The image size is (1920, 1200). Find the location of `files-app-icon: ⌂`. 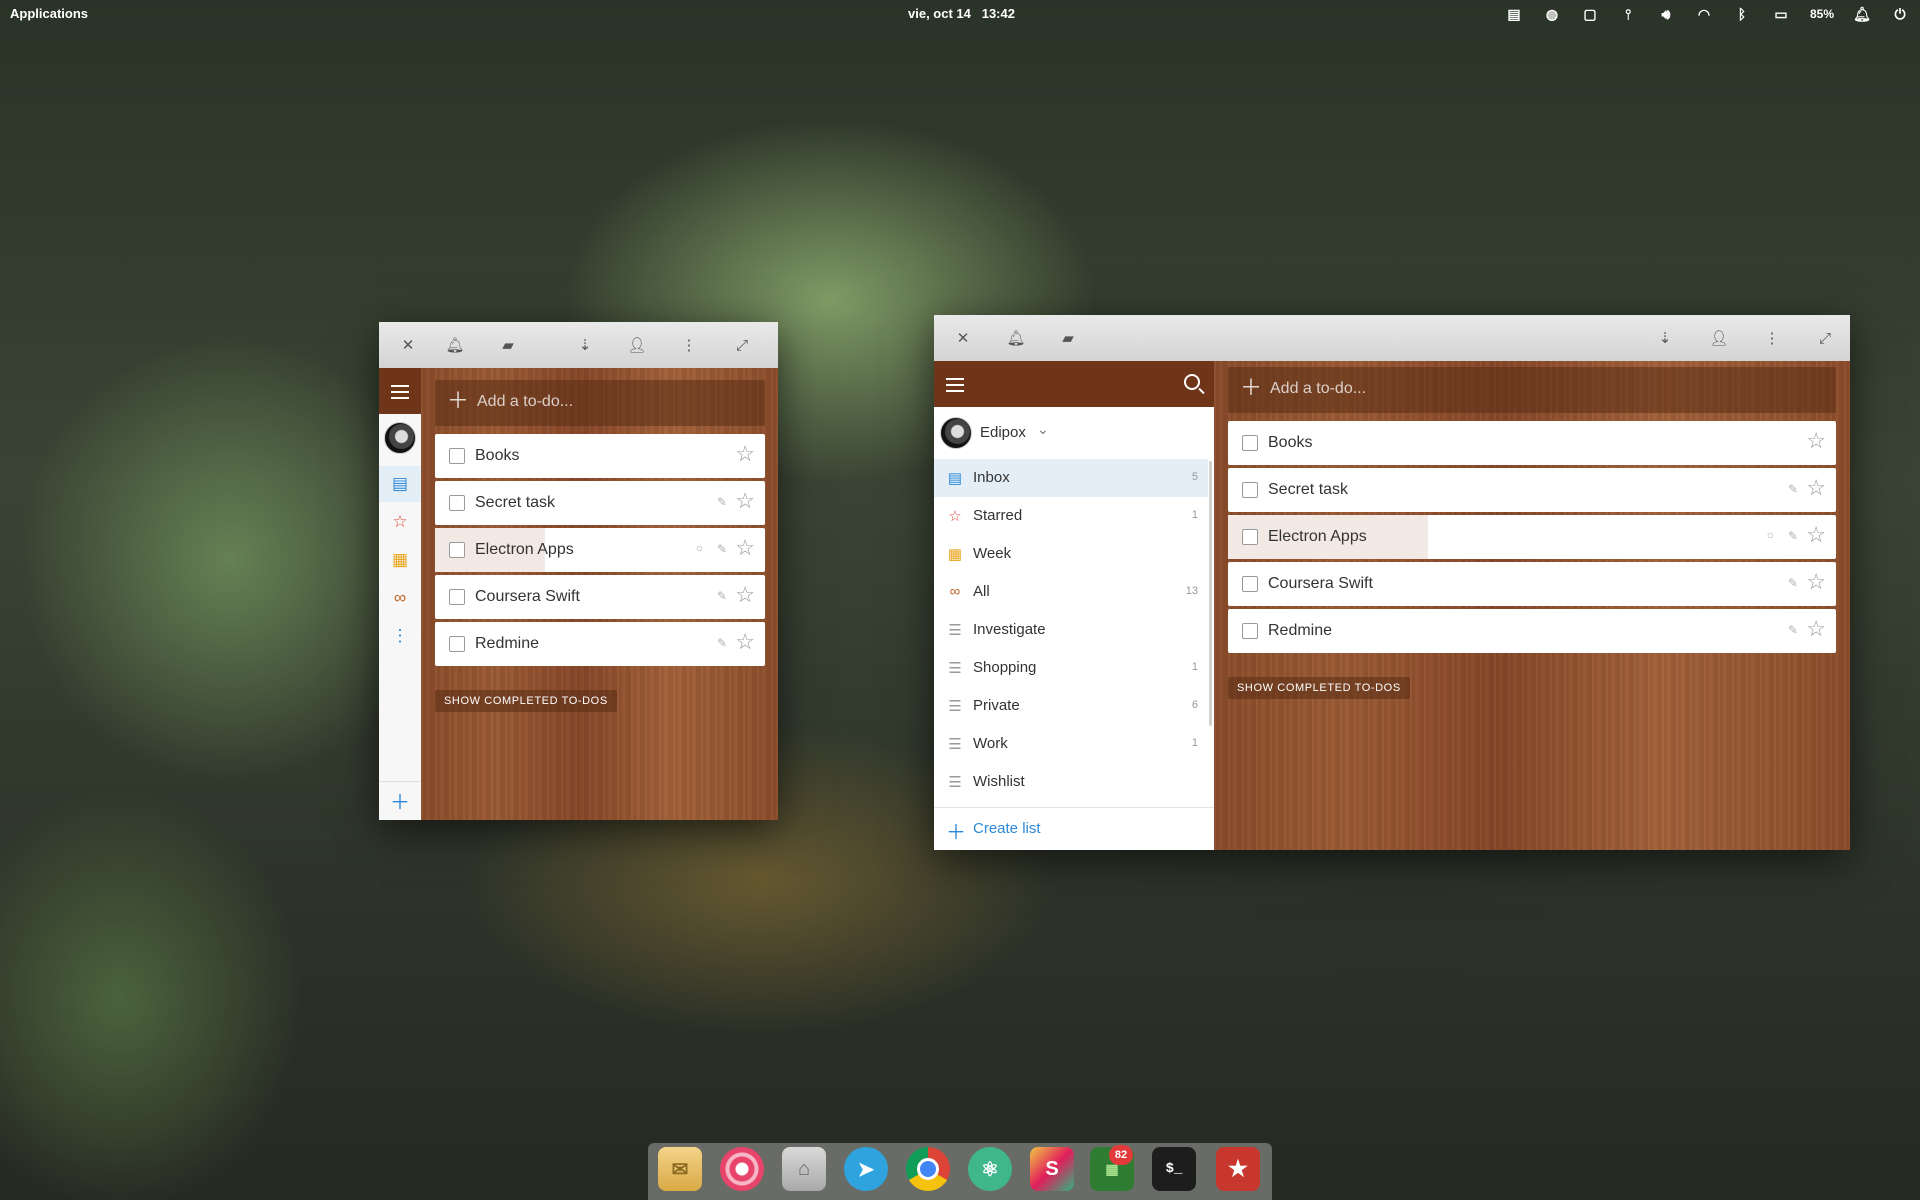

files-app-icon: ⌂ is located at coordinates (804, 1169).